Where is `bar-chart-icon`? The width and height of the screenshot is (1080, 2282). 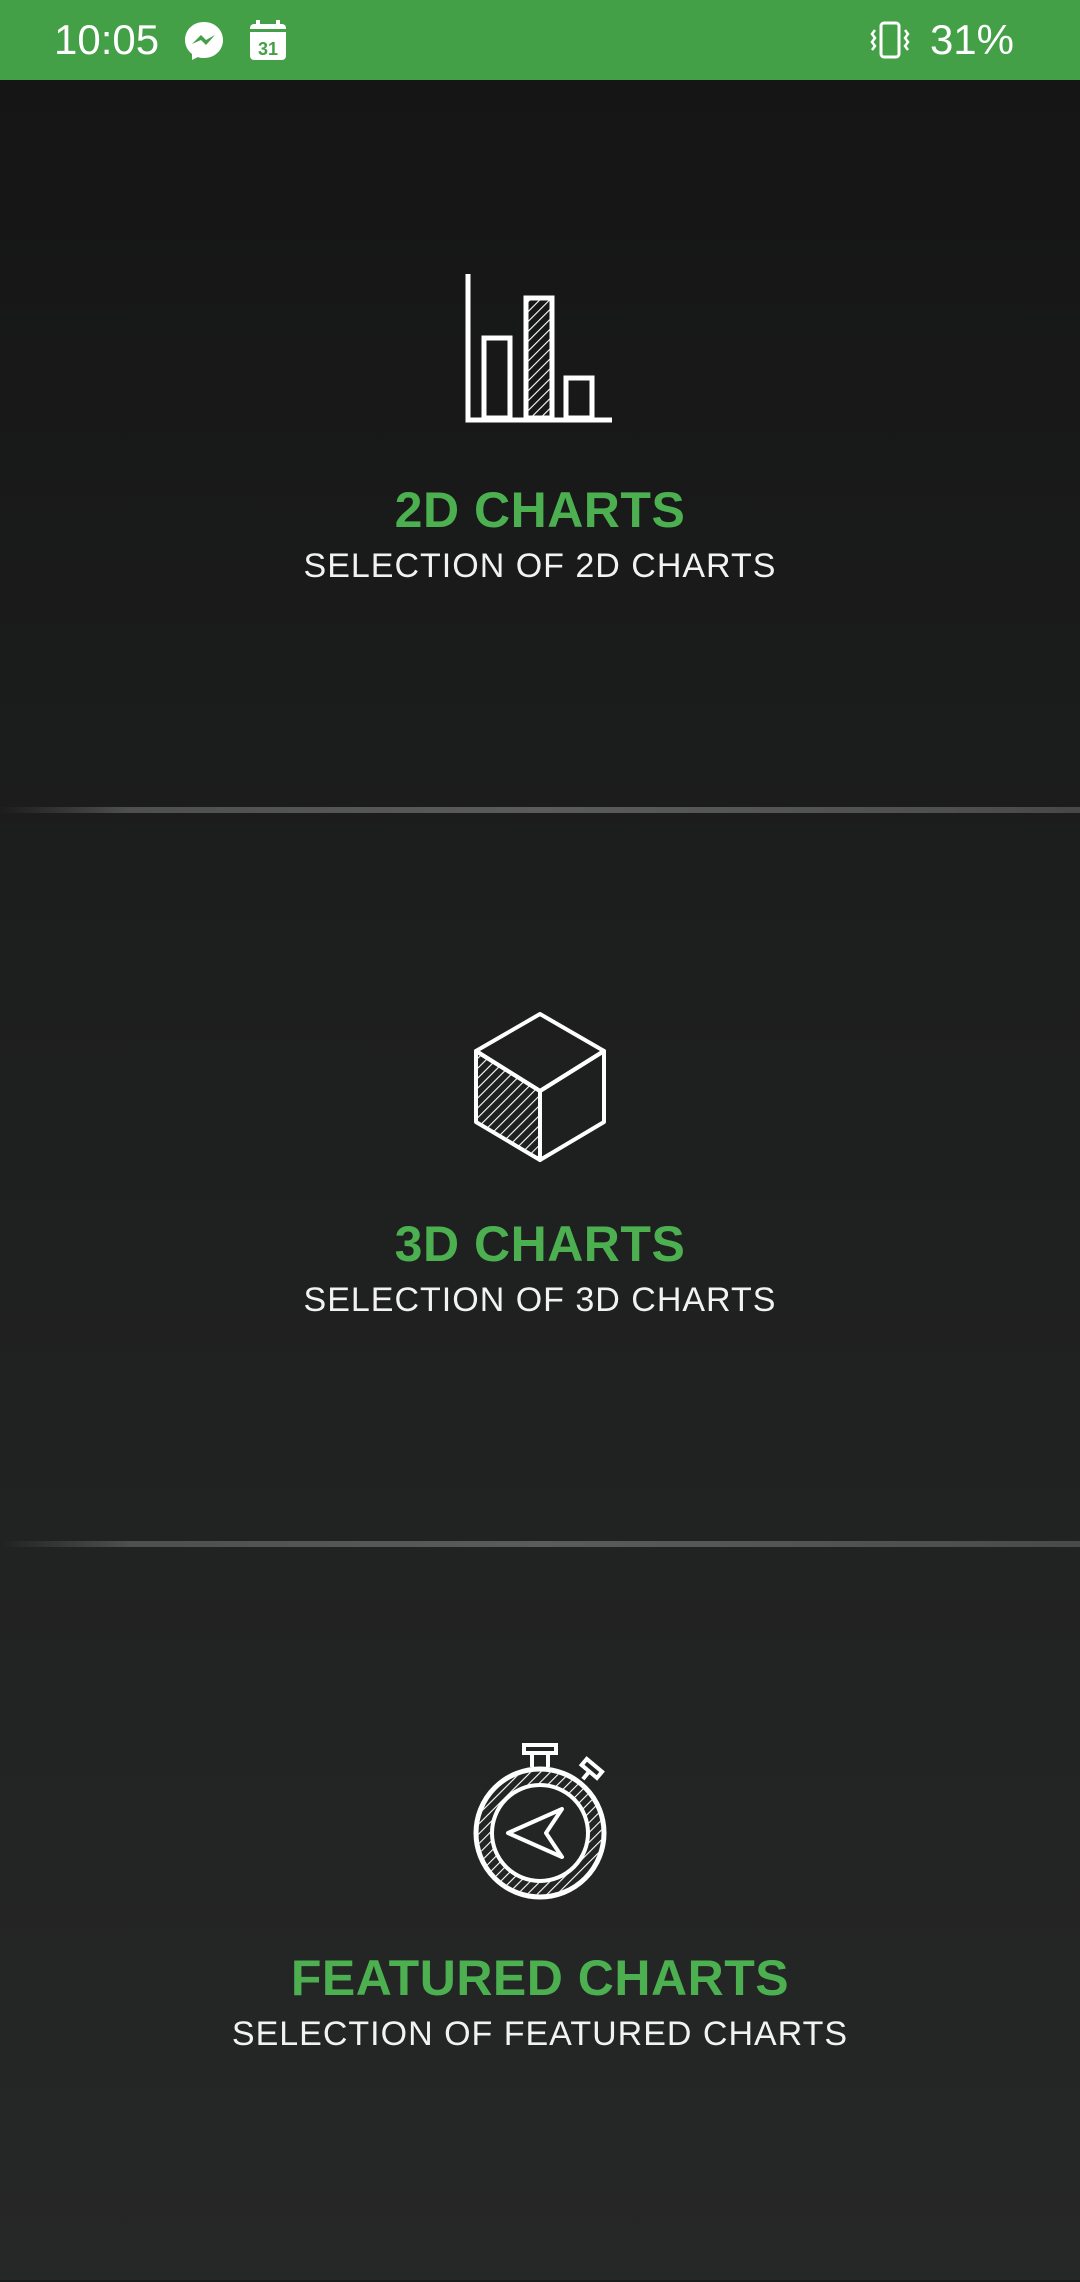
bar-chart-icon is located at coordinates (538, 348).